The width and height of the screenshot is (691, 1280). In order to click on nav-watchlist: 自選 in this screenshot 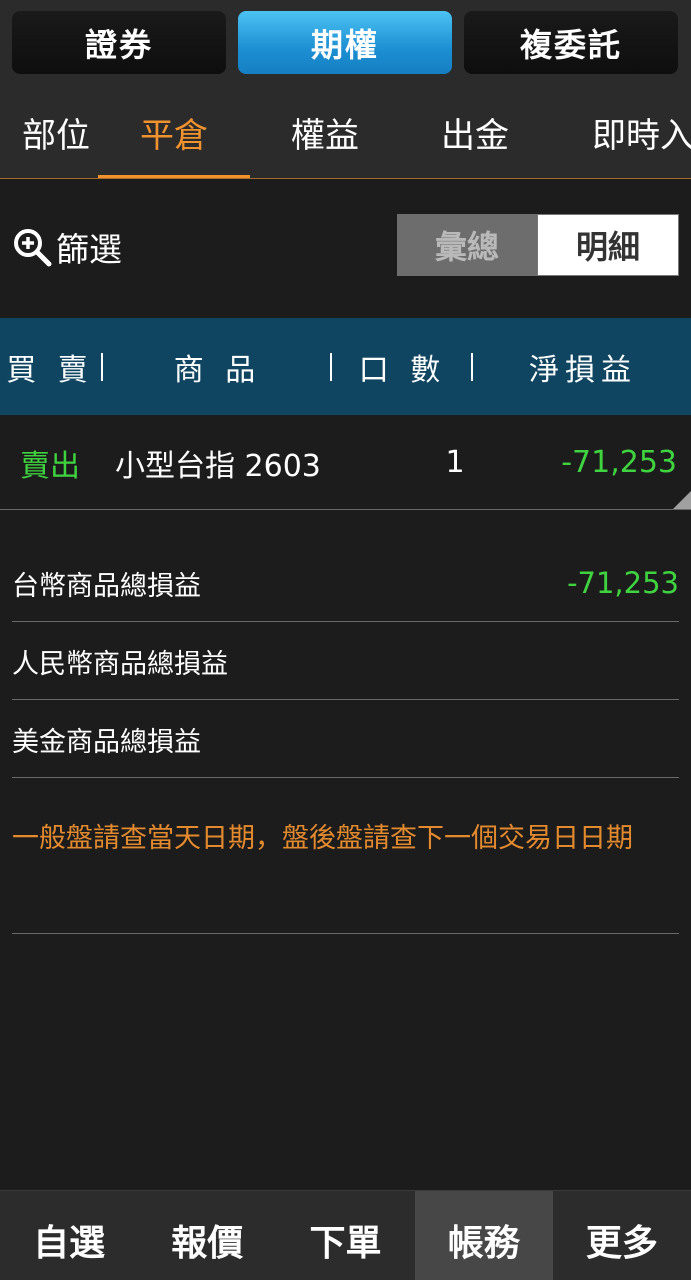, I will do `click(69, 1235)`.